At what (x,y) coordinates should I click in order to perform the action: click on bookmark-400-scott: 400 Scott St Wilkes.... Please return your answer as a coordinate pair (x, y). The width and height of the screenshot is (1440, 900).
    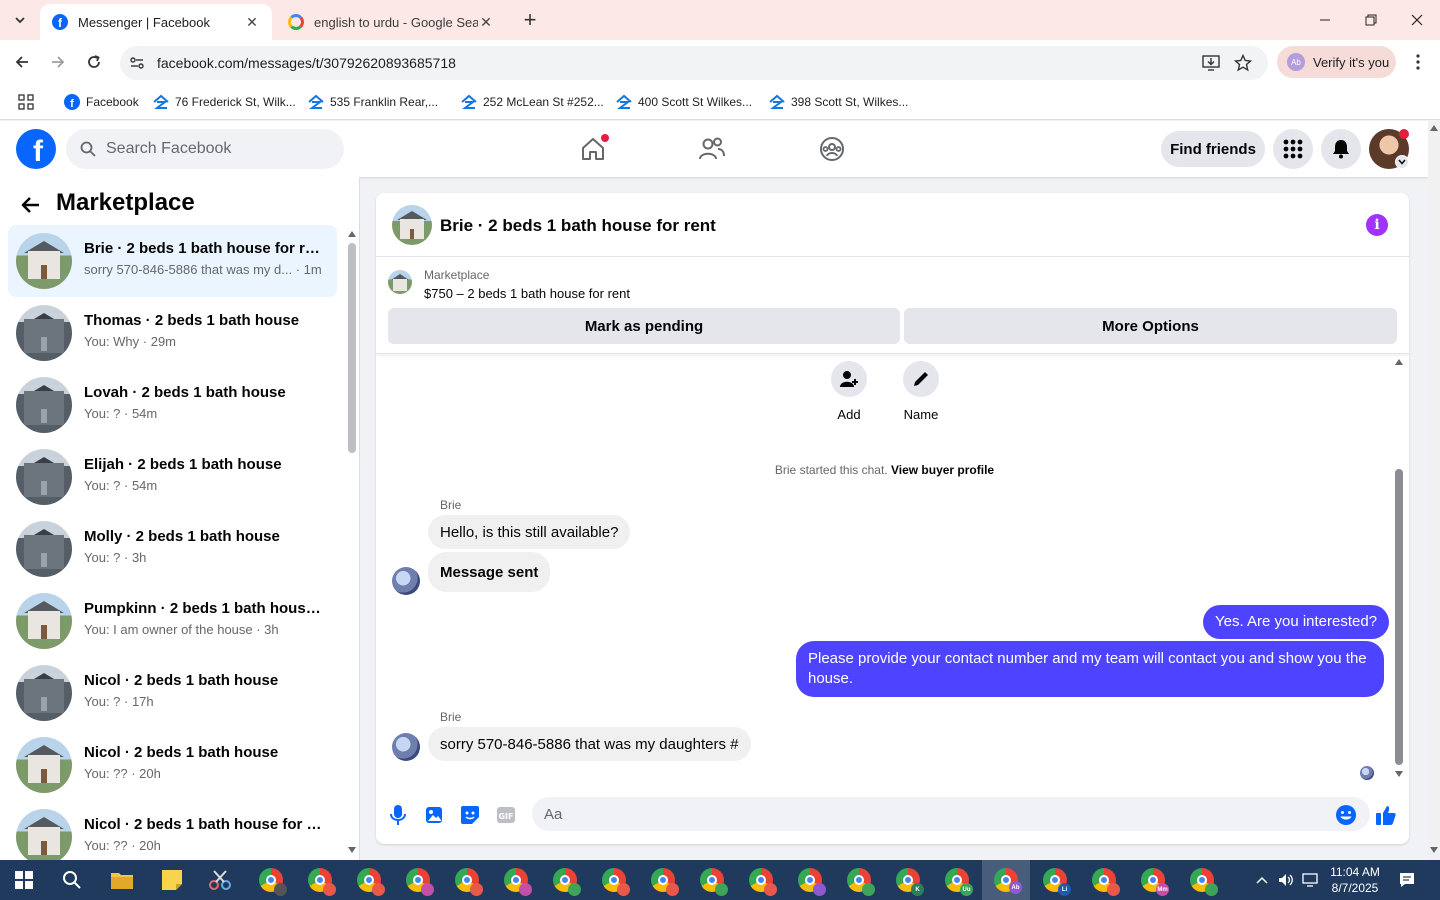
    Looking at the image, I should click on (684, 102).